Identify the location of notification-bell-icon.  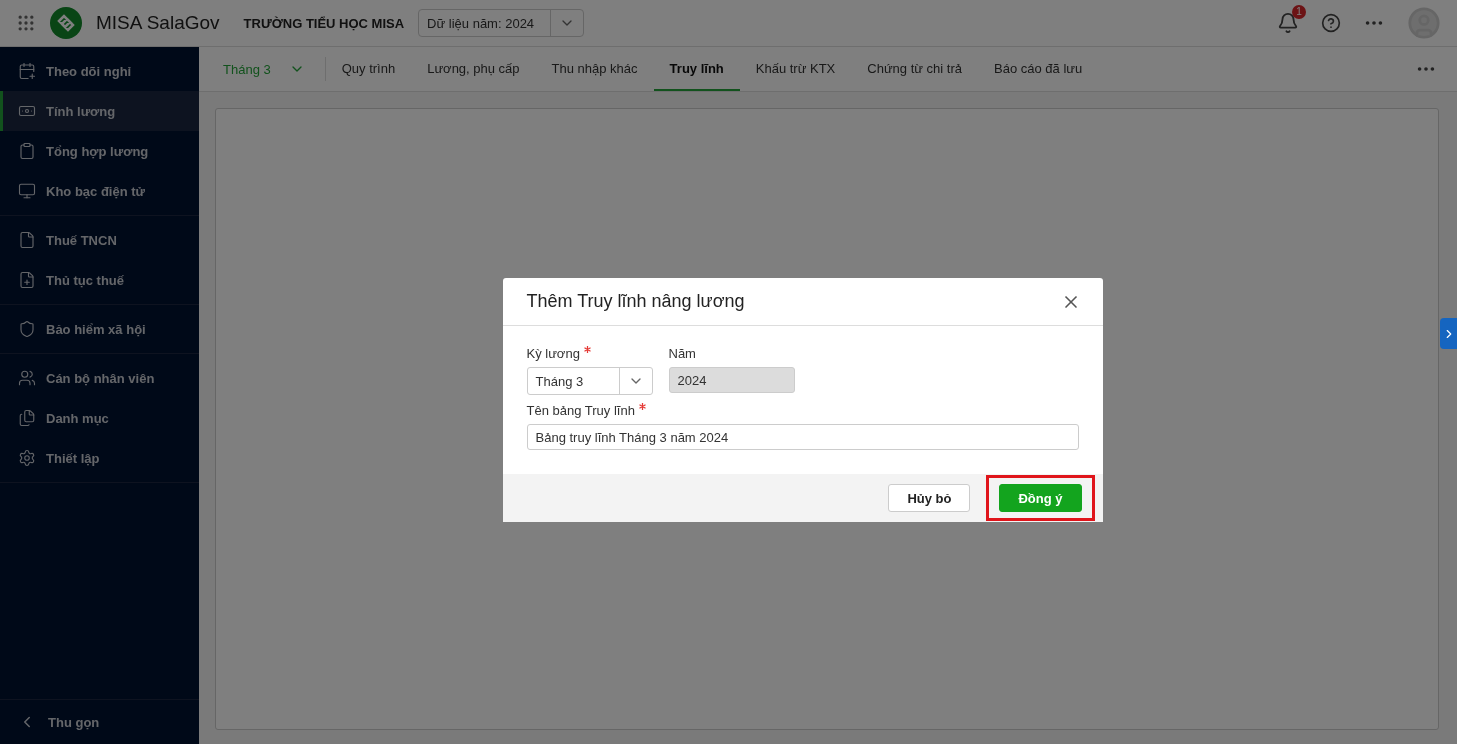
(1288, 23).